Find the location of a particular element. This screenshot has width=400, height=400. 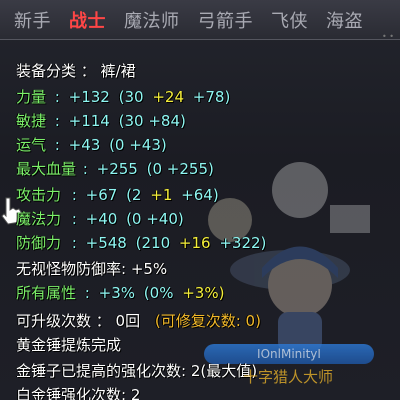

stat-label: 运气 is located at coordinates (31, 145).